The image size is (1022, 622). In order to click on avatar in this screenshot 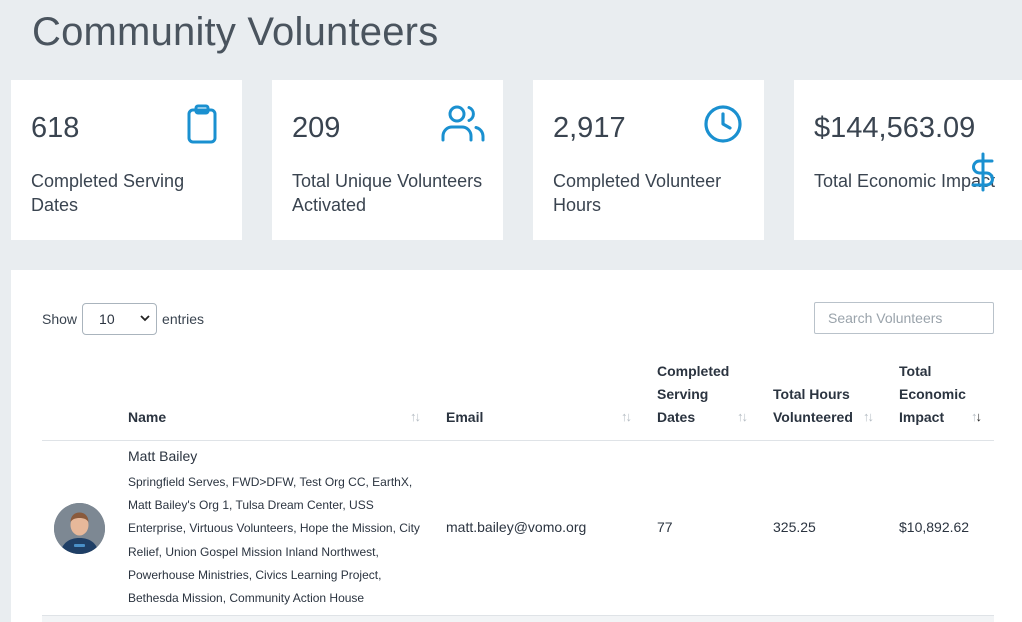, I will do `click(79, 528)`.